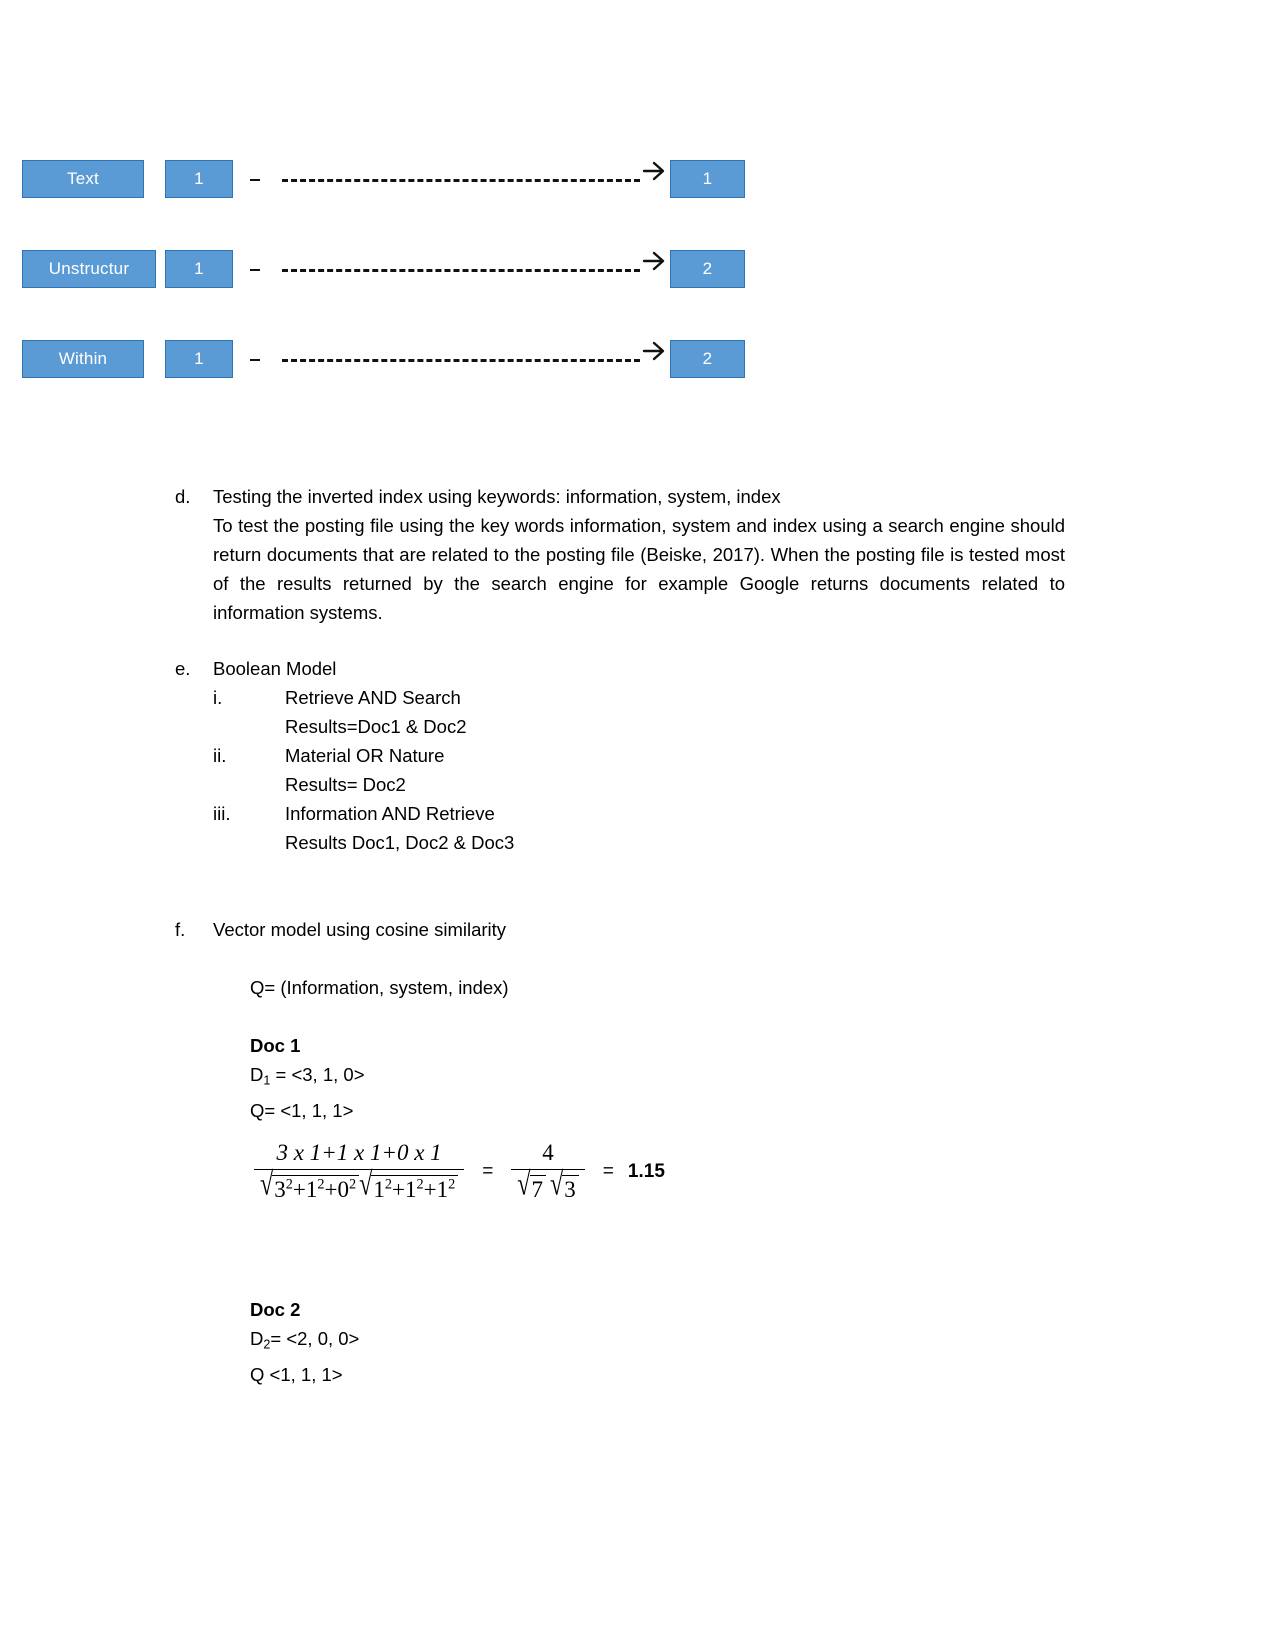 Image resolution: width=1275 pixels, height=1650 pixels. I want to click on boolean-result: Results= Doc2, so click(345, 784).